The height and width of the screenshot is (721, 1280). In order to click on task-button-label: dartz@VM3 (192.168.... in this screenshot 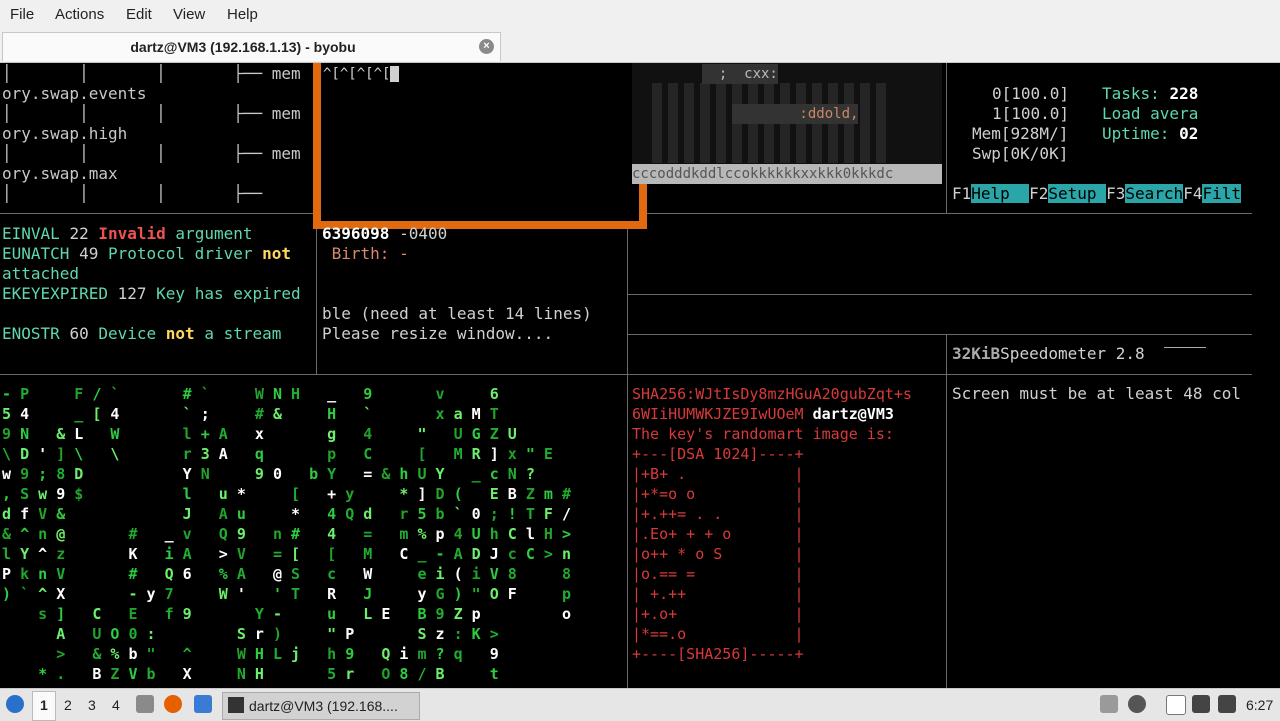, I will do `click(323, 706)`.